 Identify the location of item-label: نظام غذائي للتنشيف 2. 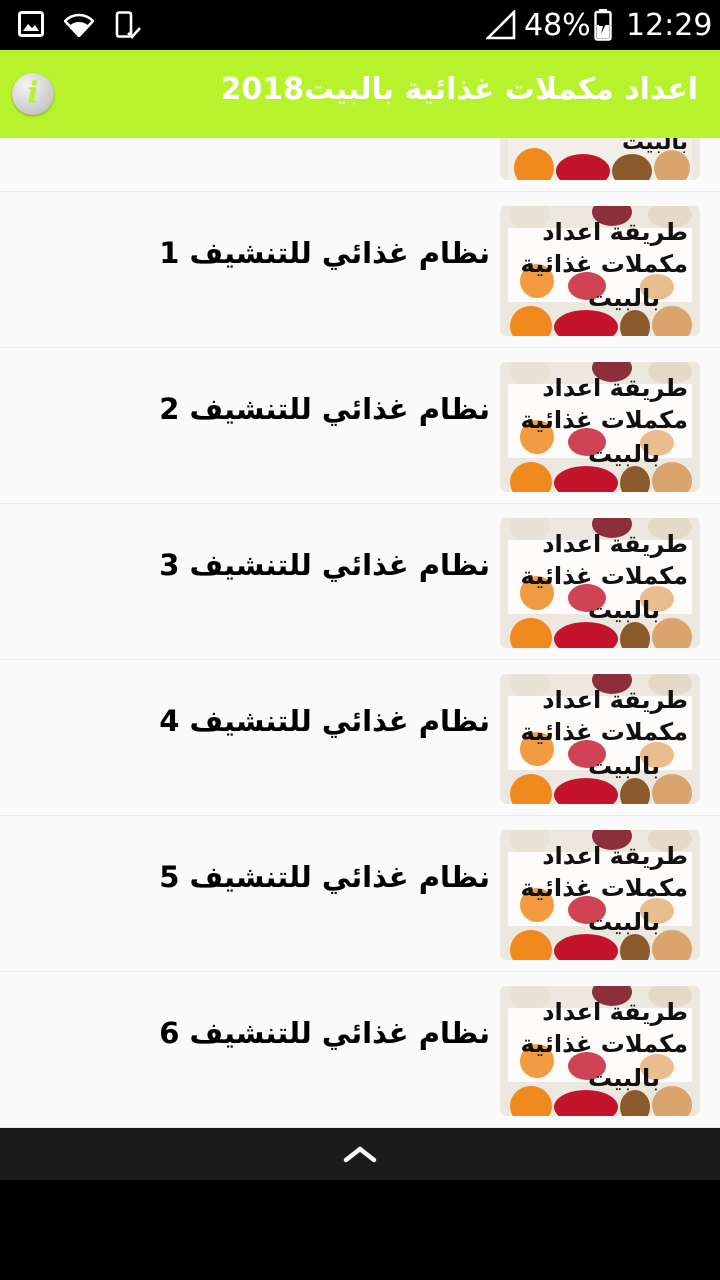
(324, 409).